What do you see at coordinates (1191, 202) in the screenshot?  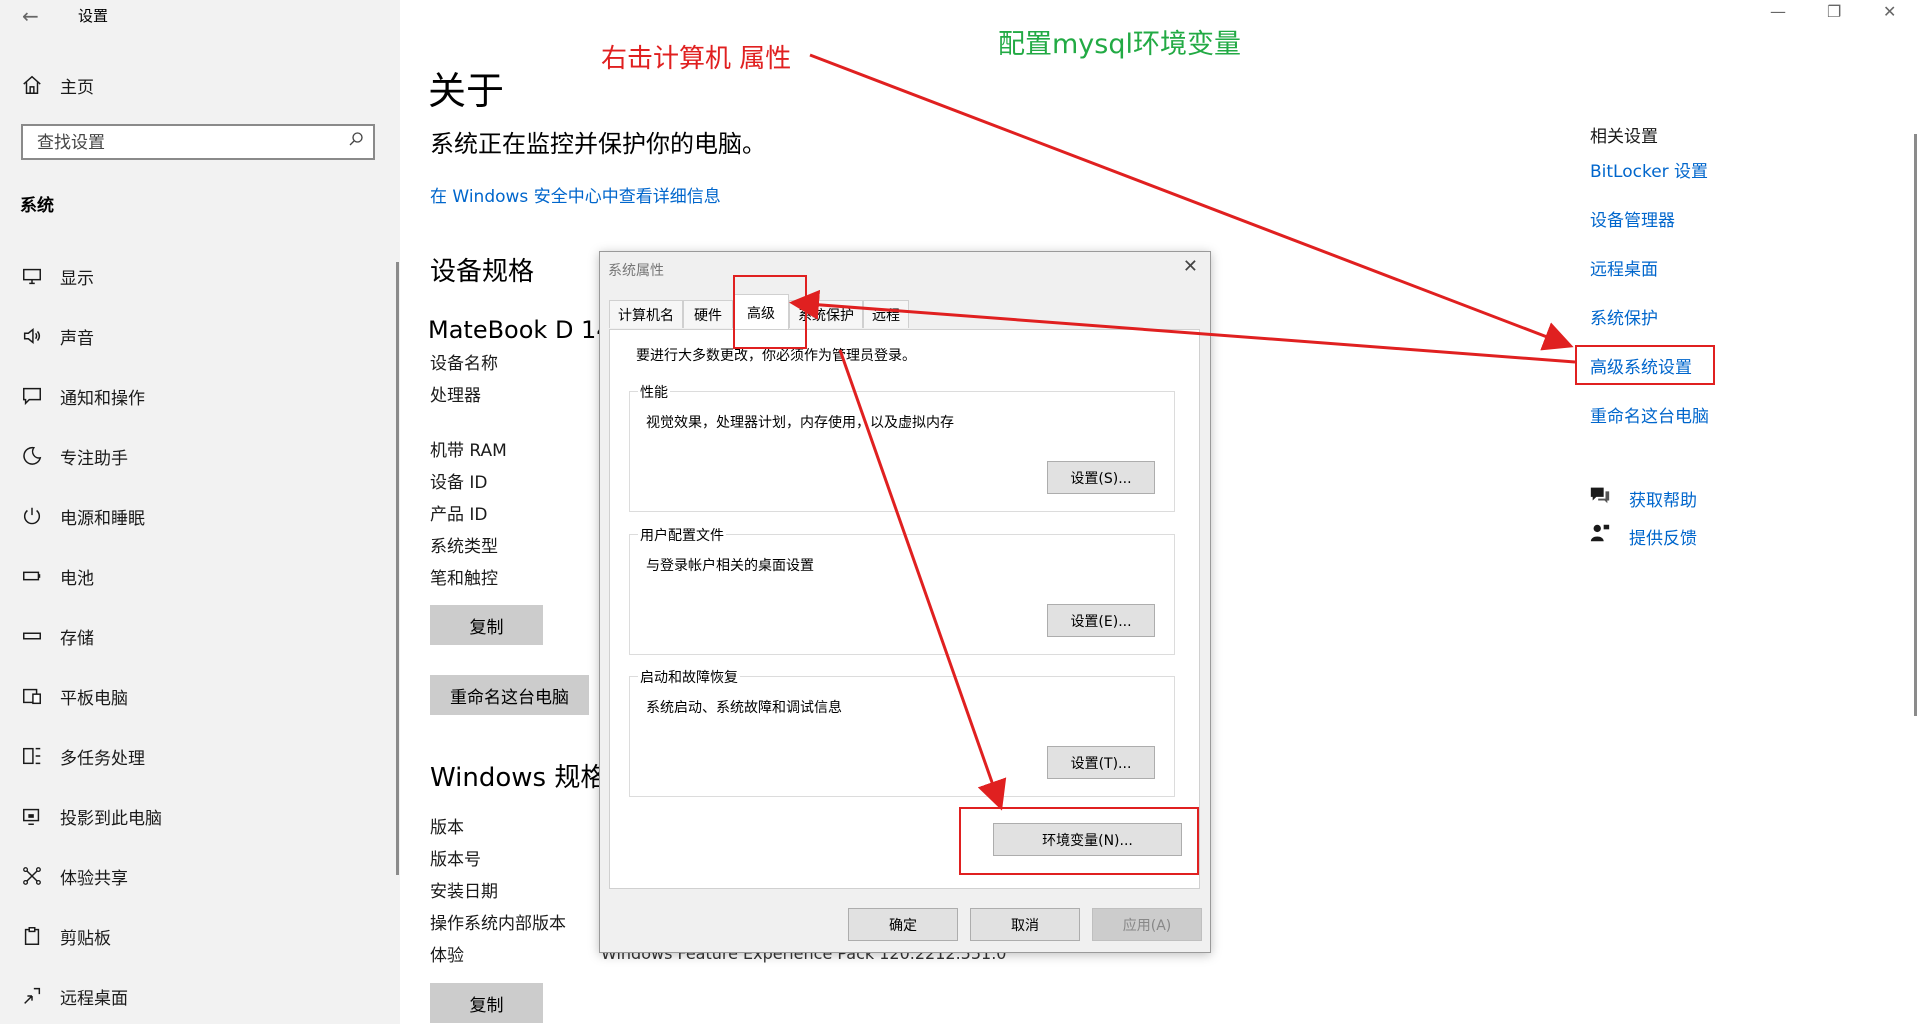 I see `arrow-to-advanced-system-settings` at bounding box center [1191, 202].